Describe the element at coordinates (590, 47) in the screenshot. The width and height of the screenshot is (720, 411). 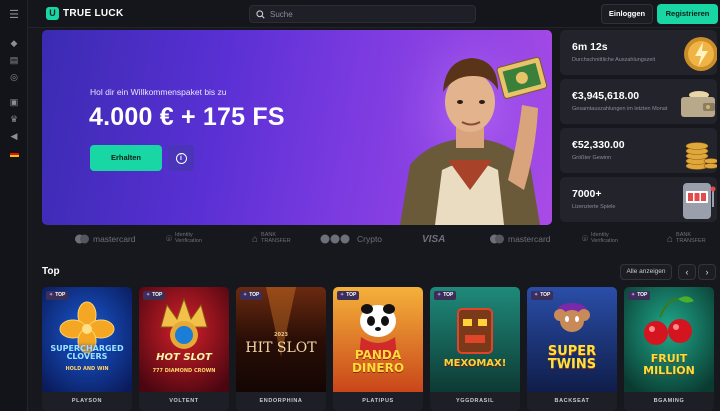
I see `stat-value: 6m 12s` at that location.